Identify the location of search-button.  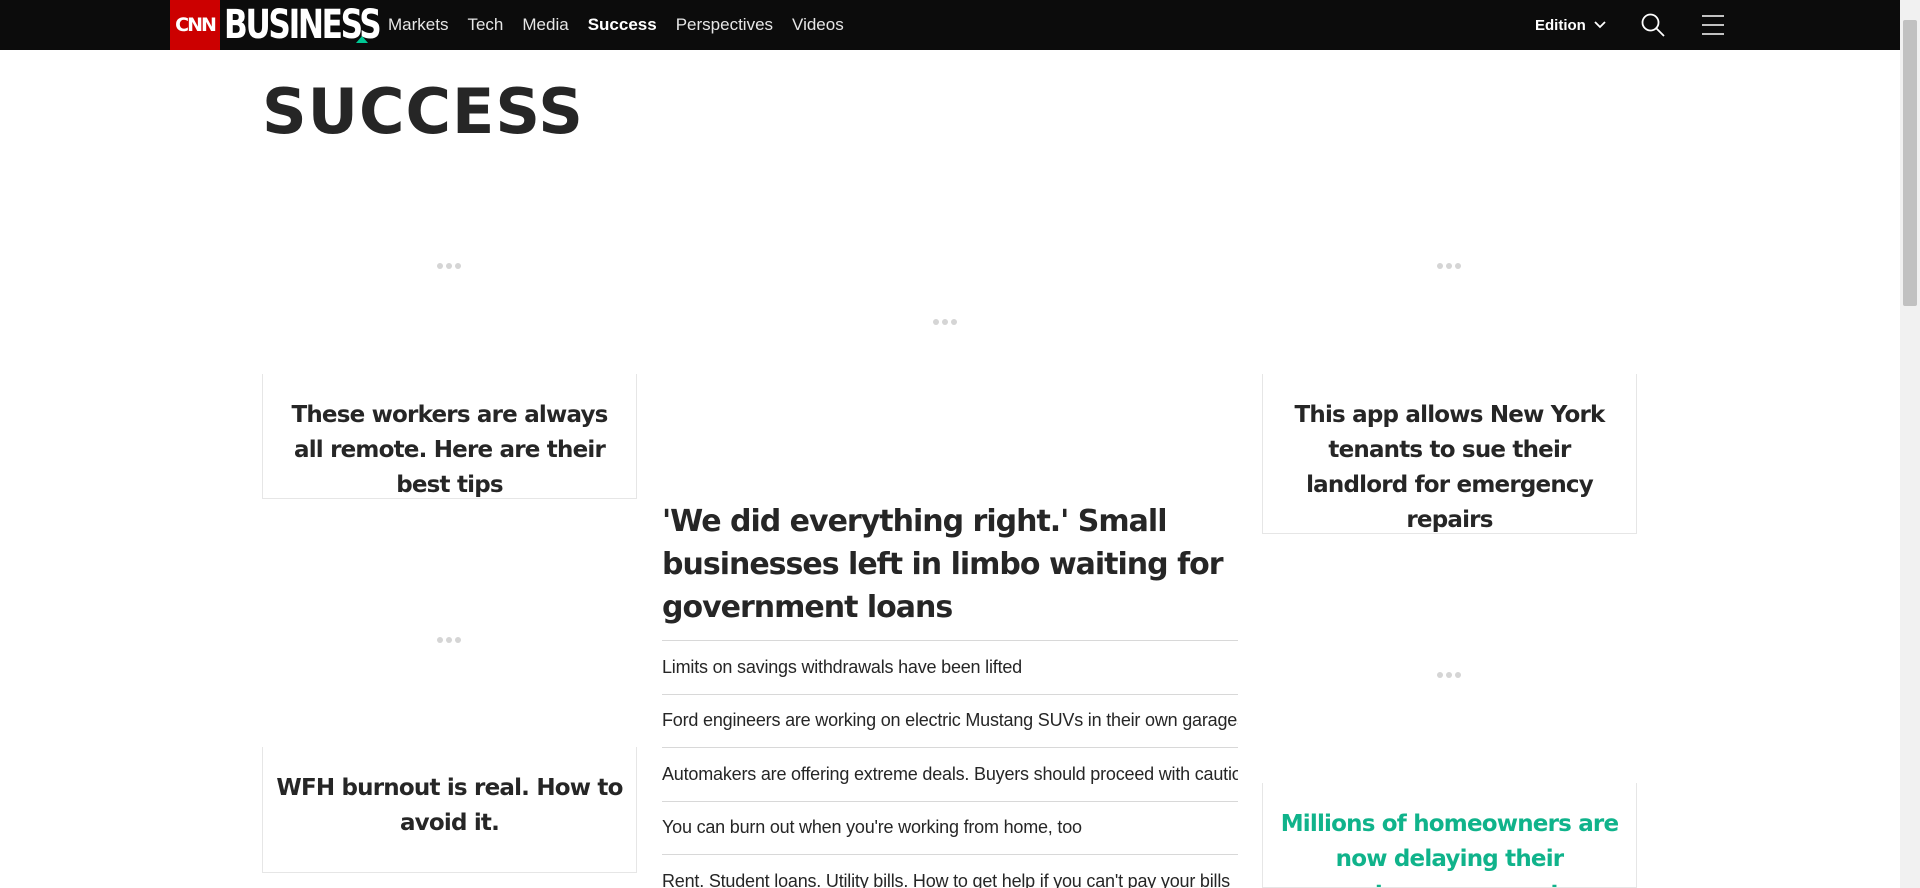
(1653, 25).